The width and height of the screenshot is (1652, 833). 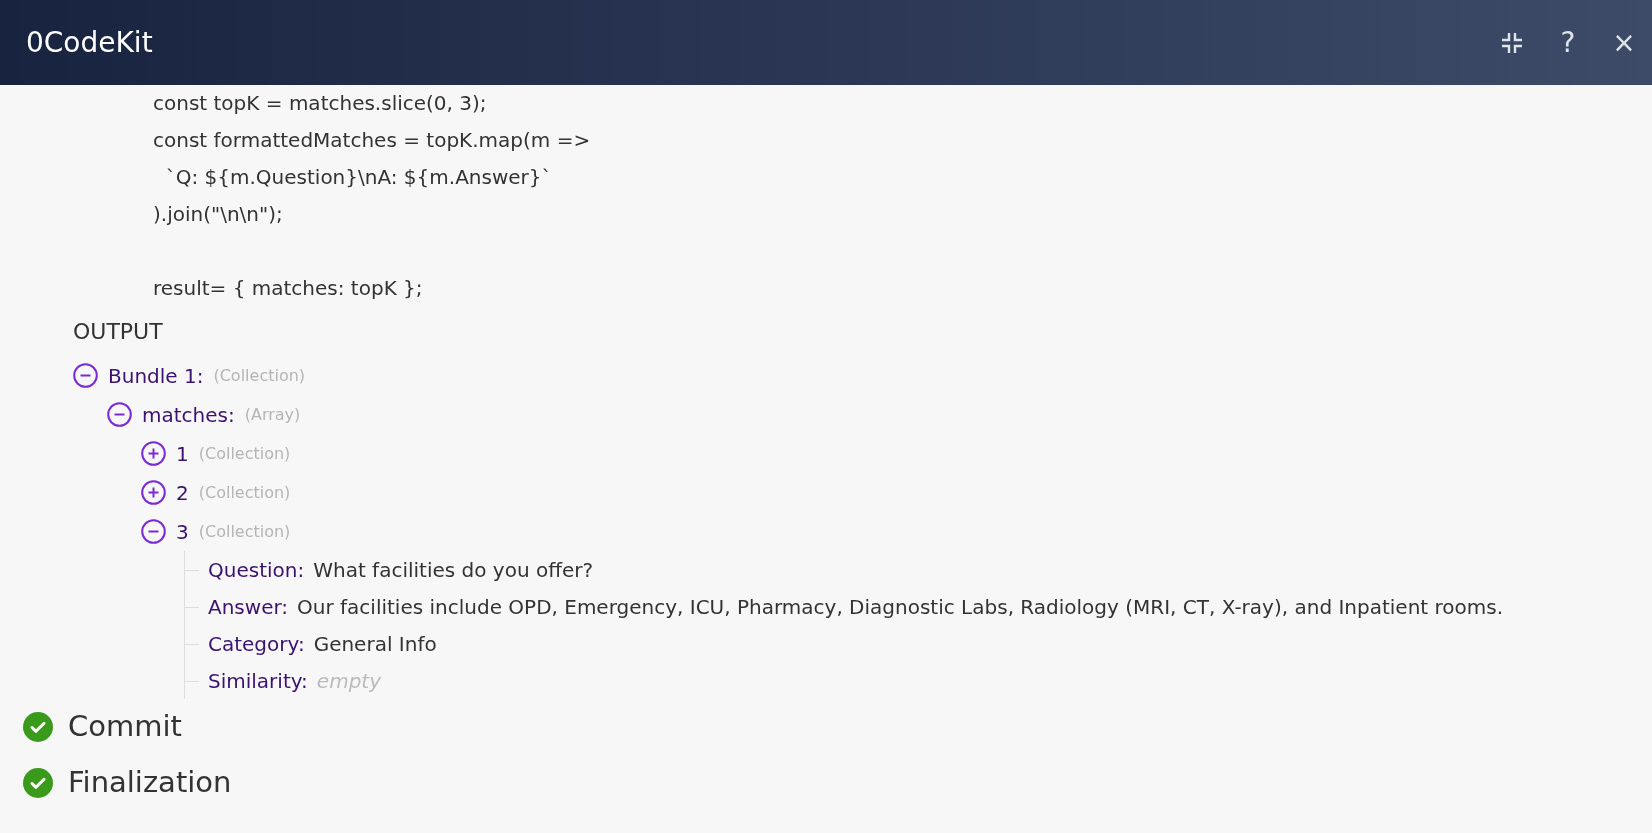 What do you see at coordinates (89, 42) in the screenshot?
I see `app-title: 0CodeKit` at bounding box center [89, 42].